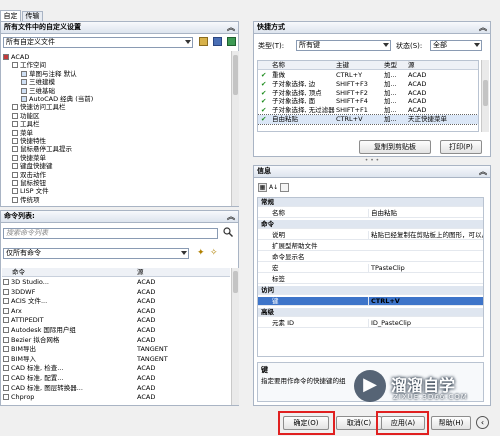 This screenshot has height=436, width=500. I want to click on command-row: CAD 标准, 检查... ACAD, so click(116, 368).